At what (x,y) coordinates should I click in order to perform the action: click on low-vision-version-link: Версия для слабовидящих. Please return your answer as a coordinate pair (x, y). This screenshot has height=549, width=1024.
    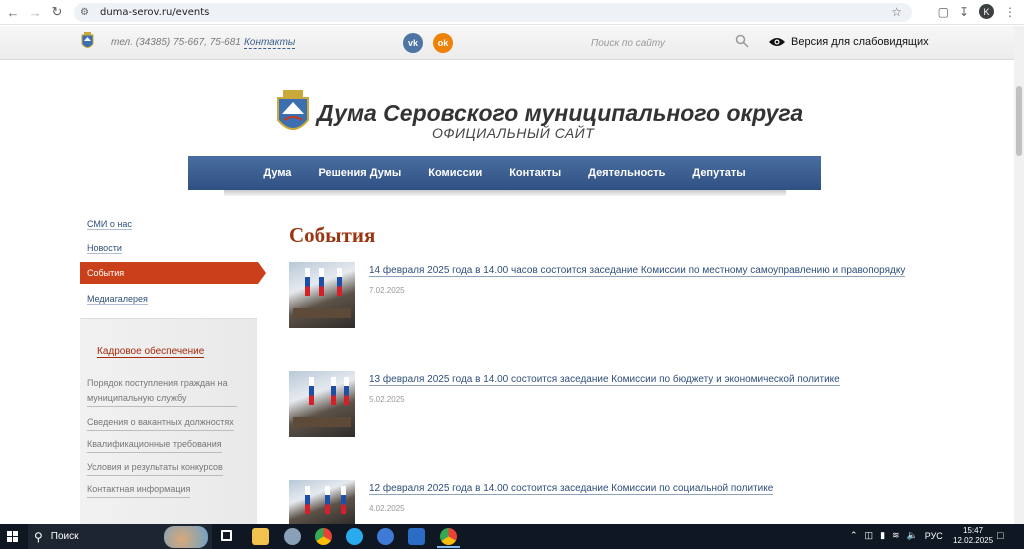
    Looking at the image, I should click on (849, 42).